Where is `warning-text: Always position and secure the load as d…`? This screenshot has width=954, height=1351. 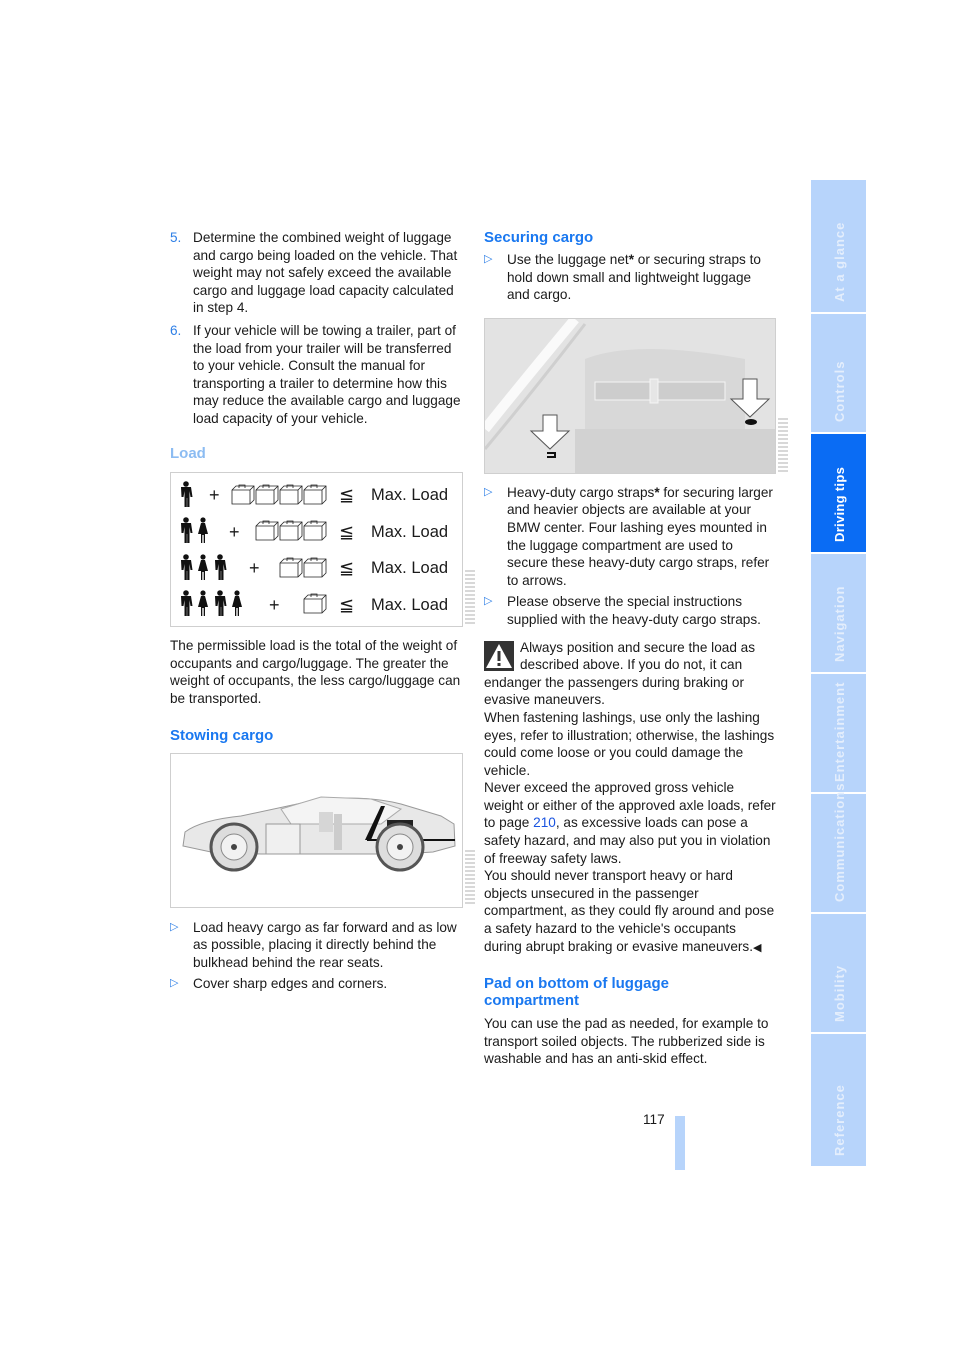 warning-text: Always position and secure the load as d… is located at coordinates (620, 673).